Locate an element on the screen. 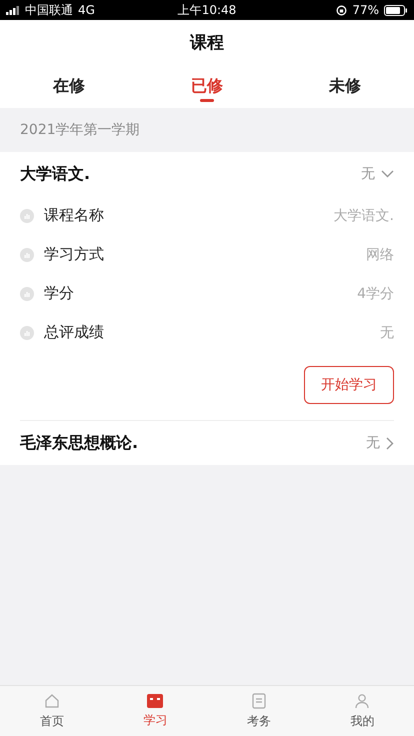 The image size is (414, 736). nav-tab: 考务 is located at coordinates (258, 711).